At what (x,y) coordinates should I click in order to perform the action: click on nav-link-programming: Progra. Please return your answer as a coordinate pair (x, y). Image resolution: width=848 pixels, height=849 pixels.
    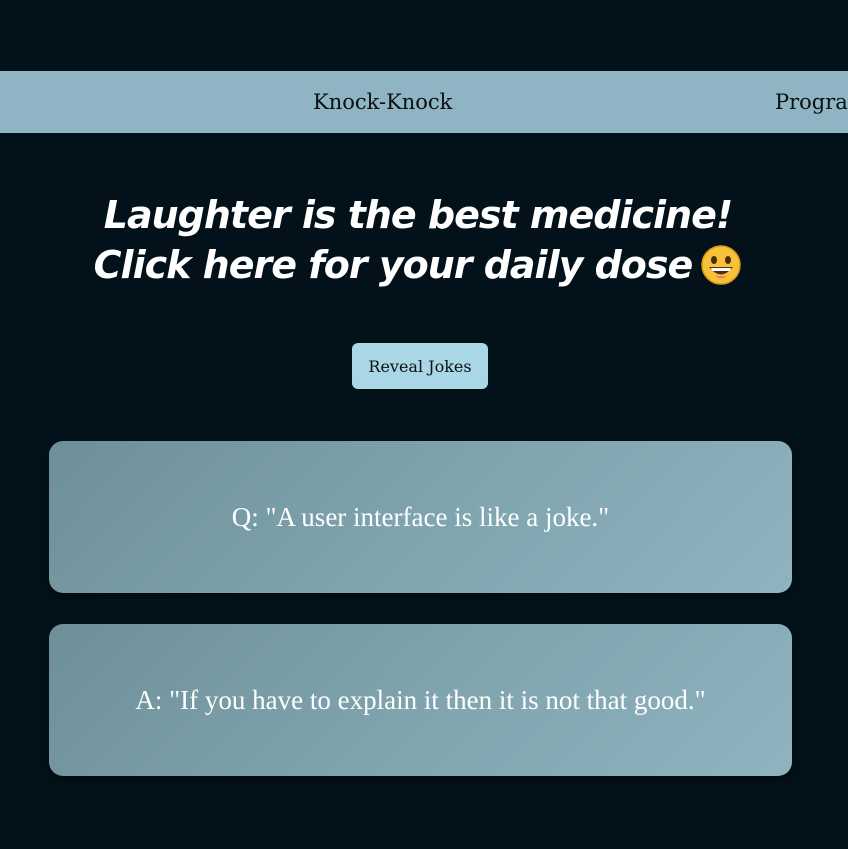
    Looking at the image, I should click on (811, 102).